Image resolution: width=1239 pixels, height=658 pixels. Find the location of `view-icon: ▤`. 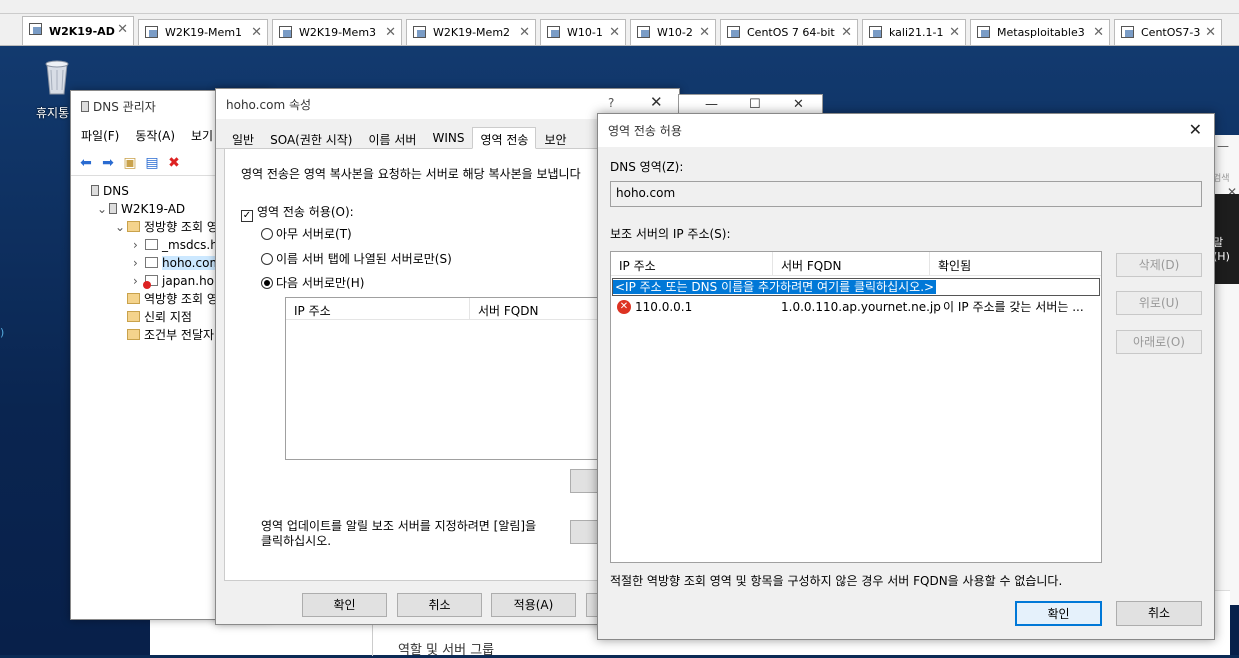

view-icon: ▤ is located at coordinates (152, 163).